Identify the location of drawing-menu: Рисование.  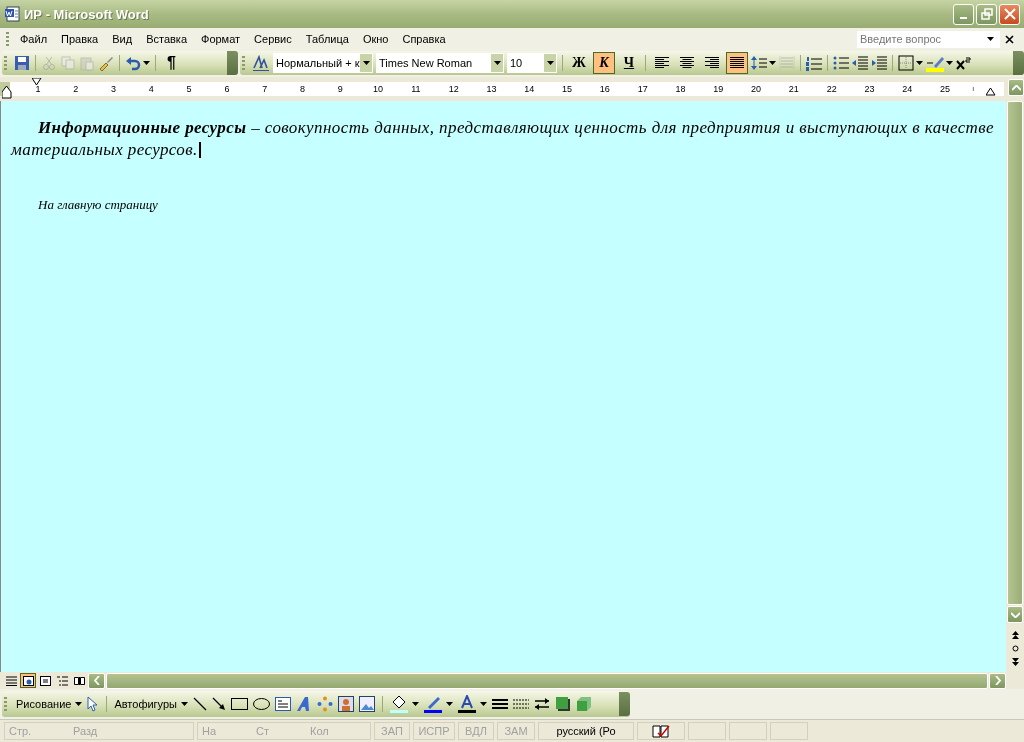
(44, 704).